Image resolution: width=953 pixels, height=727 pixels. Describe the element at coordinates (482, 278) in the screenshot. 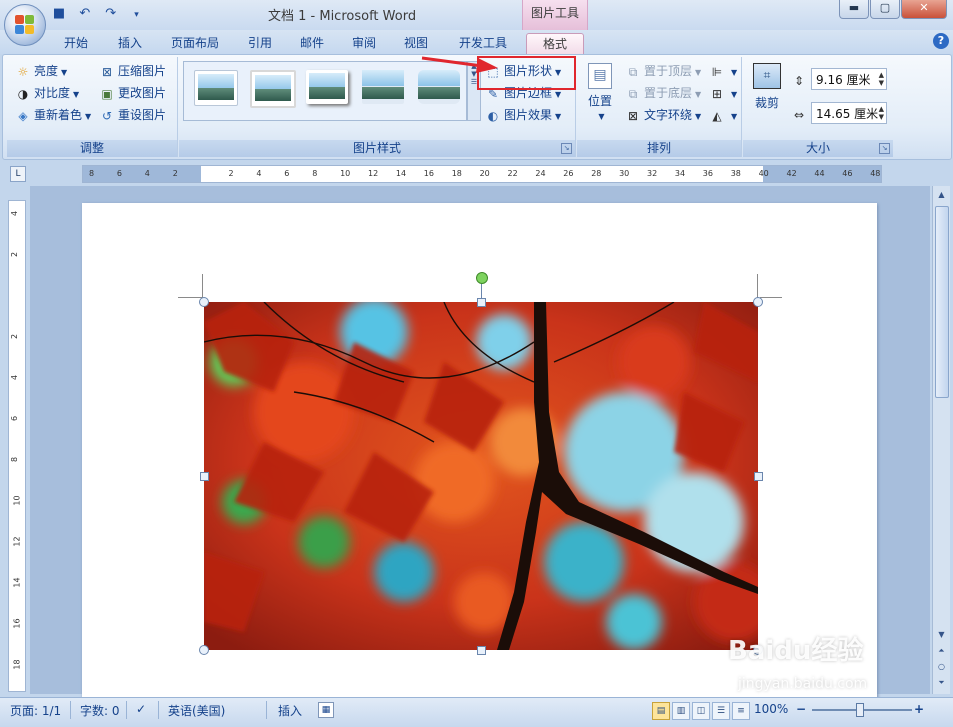

I see `rotation-handle` at that location.